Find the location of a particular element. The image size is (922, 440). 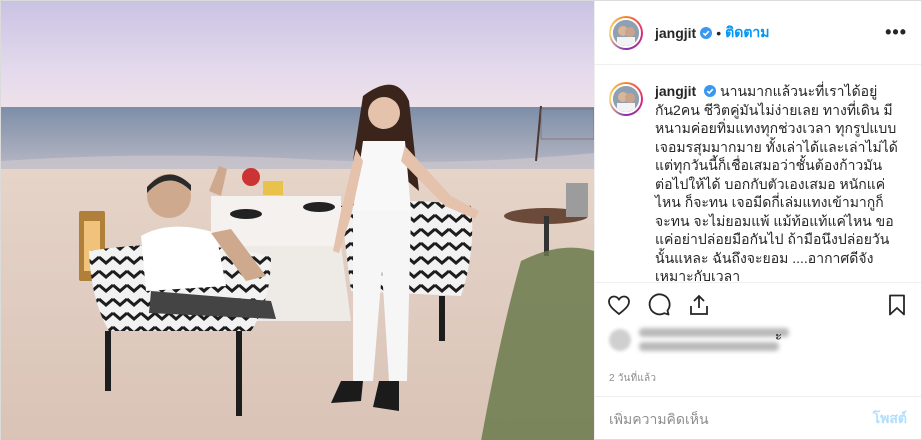

more-options-icon: ••• is located at coordinates (896, 32).